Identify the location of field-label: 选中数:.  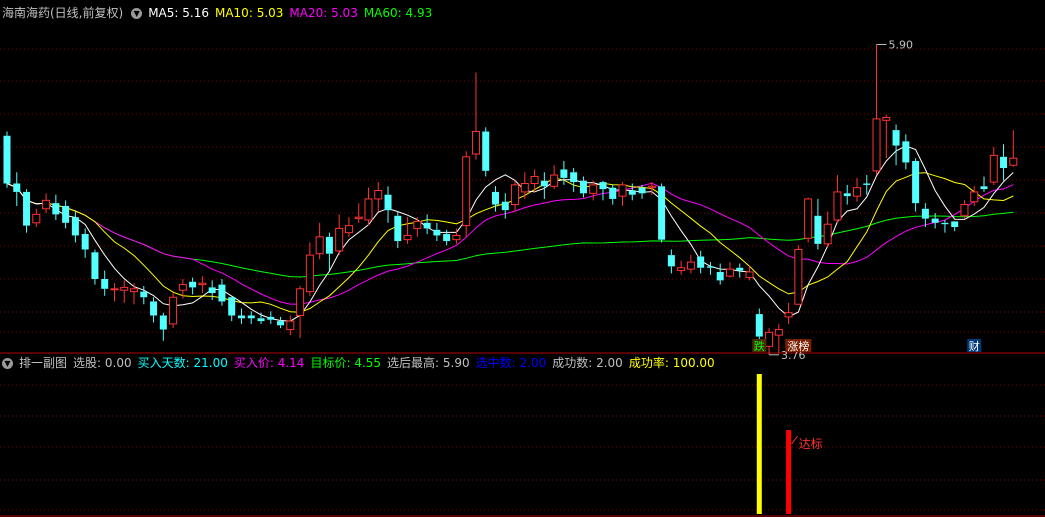
(495, 363).